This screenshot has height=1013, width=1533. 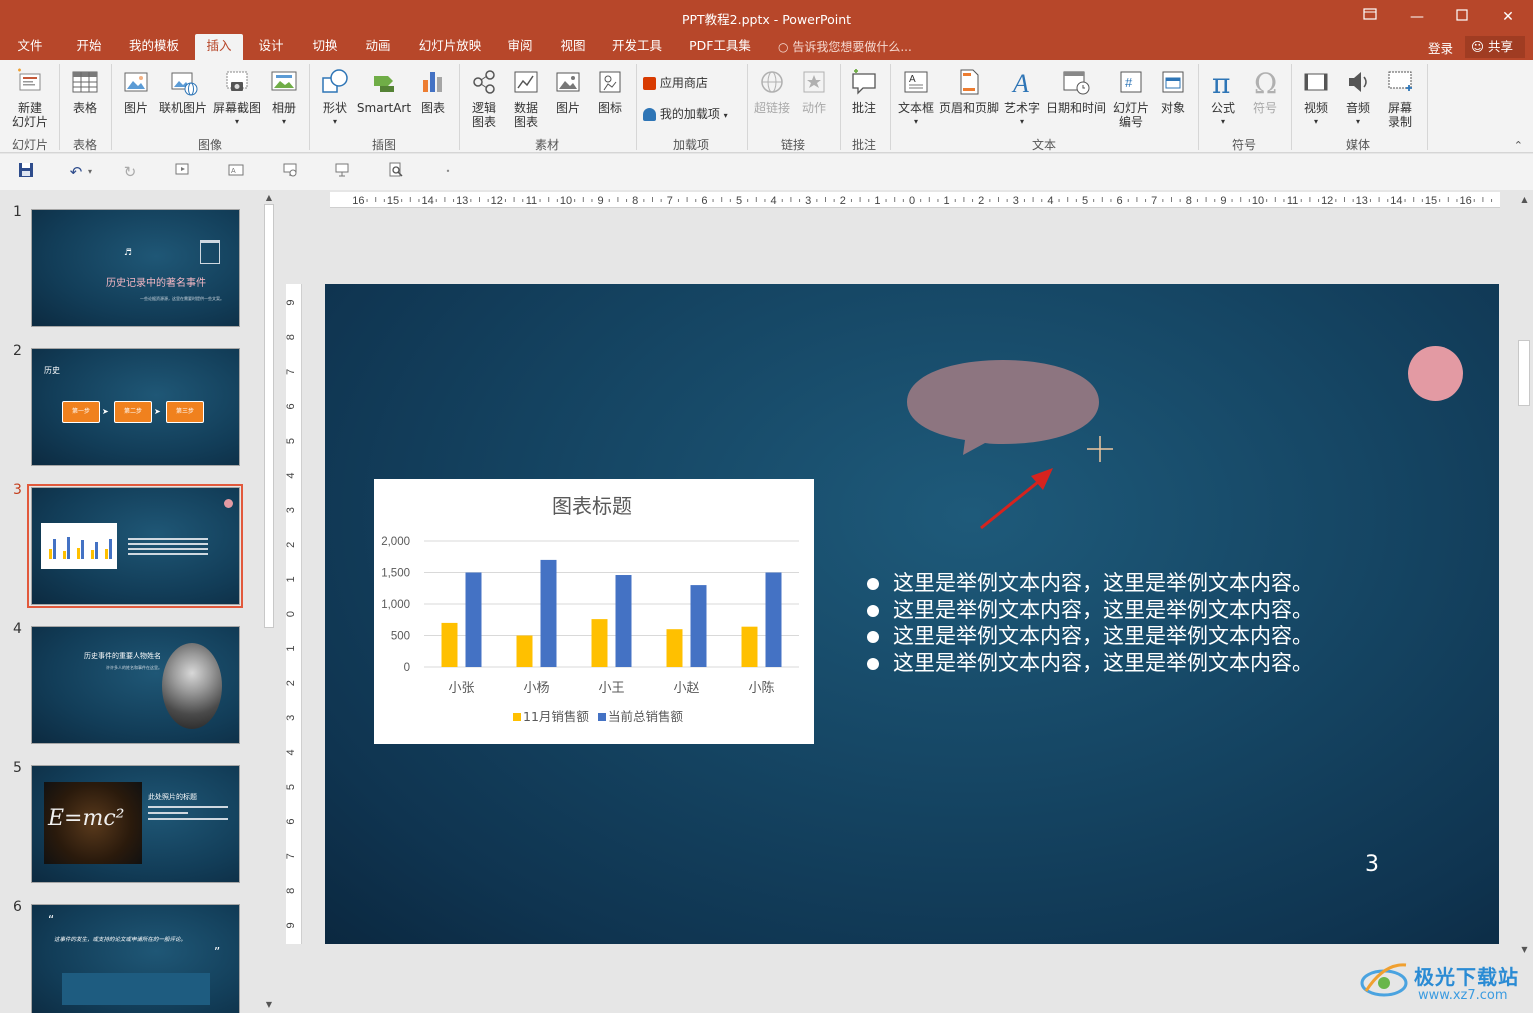 What do you see at coordinates (1316, 97) in the screenshot?
I see `video-button: 视频 ▾` at bounding box center [1316, 97].